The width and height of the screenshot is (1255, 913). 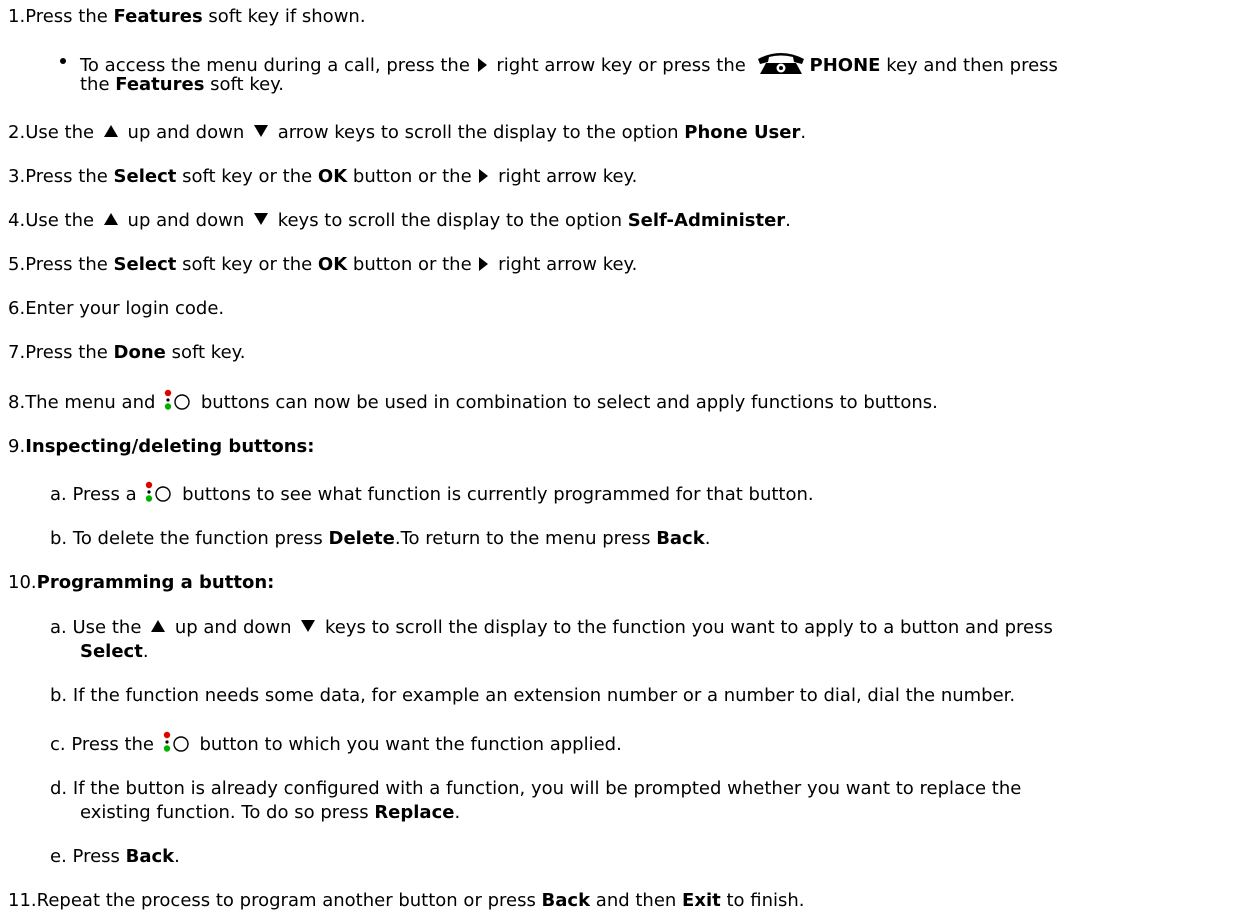 I want to click on step-1: 1.Press the Features soft key if shown., so click(x=187, y=16).